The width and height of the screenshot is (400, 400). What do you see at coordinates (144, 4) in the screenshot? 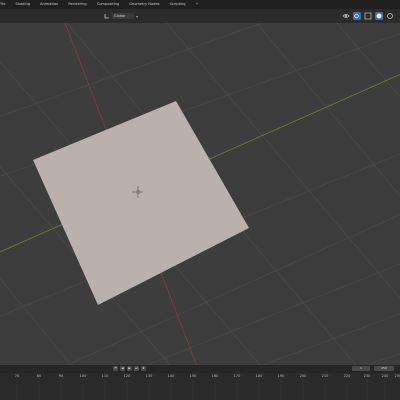
I see `workspace-tab-geometry-nodes: Geometry Nodes` at bounding box center [144, 4].